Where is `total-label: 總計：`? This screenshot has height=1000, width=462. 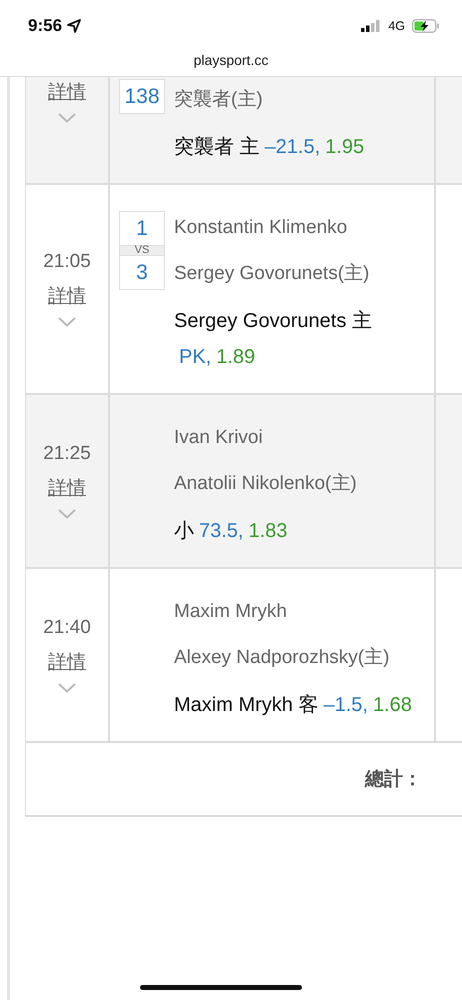
total-label: 總計： is located at coordinates (394, 780).